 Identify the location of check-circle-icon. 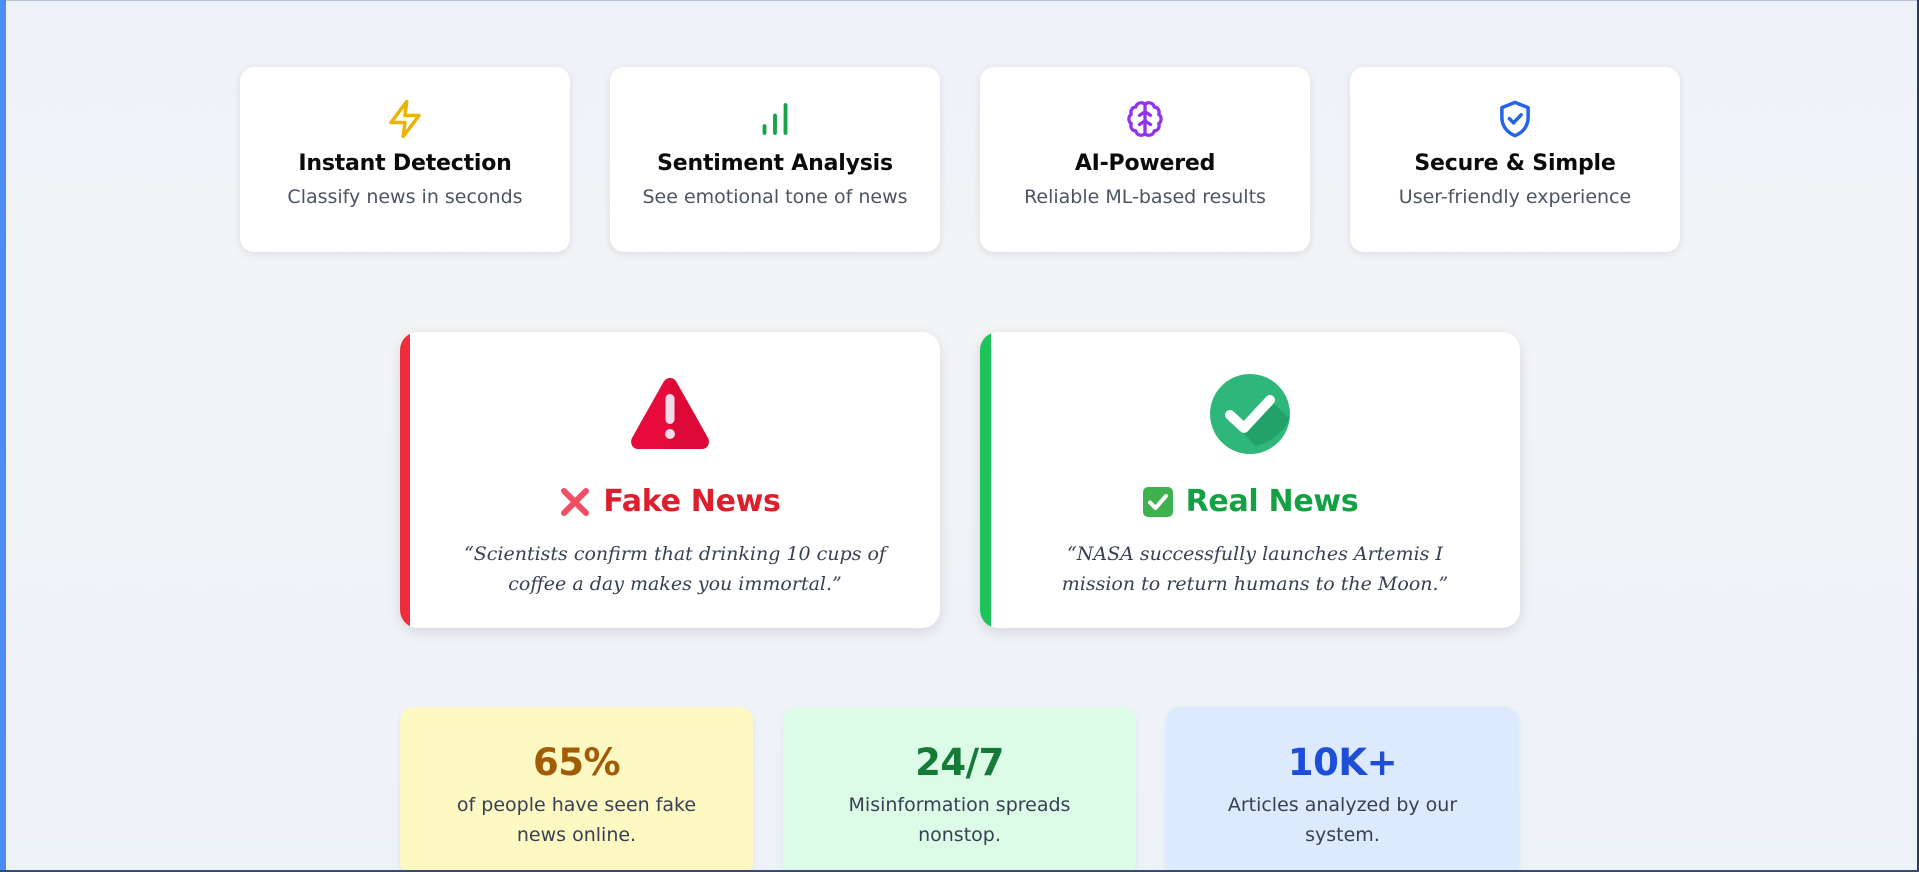
(1250, 414).